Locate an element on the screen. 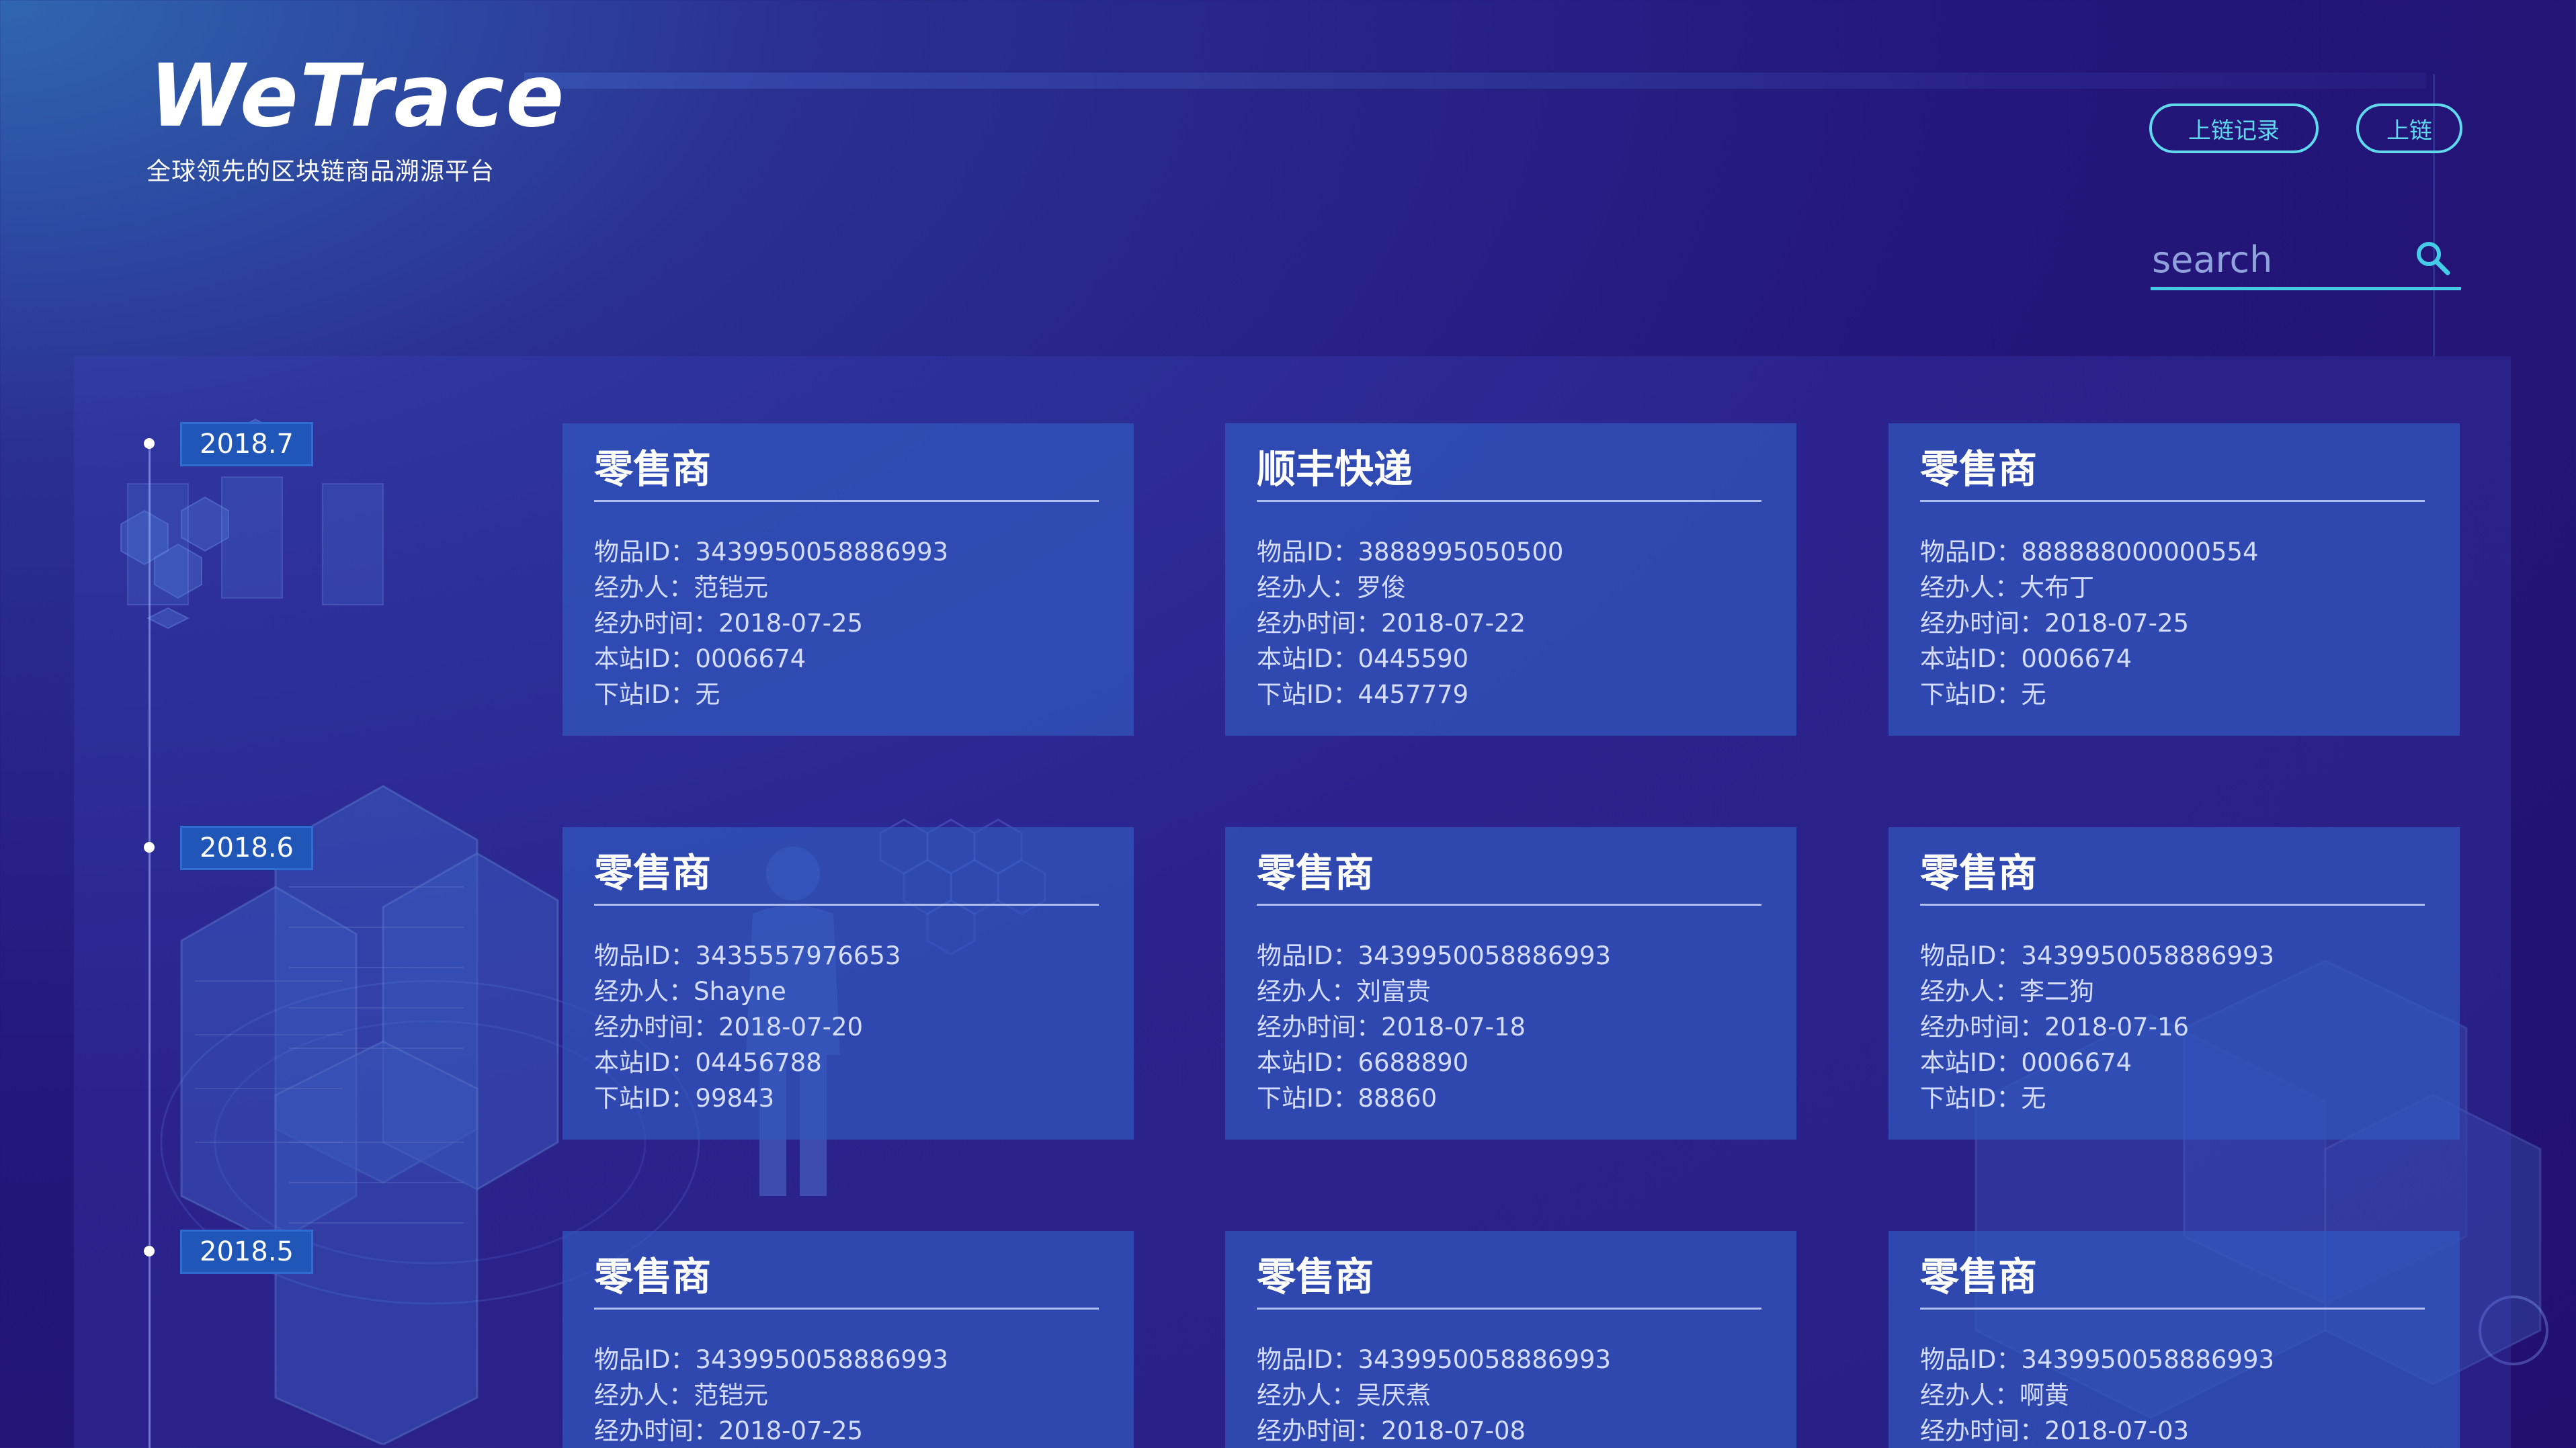 The image size is (2576, 1448). card-handler: 经办人：刘富贵 is located at coordinates (1344, 992).